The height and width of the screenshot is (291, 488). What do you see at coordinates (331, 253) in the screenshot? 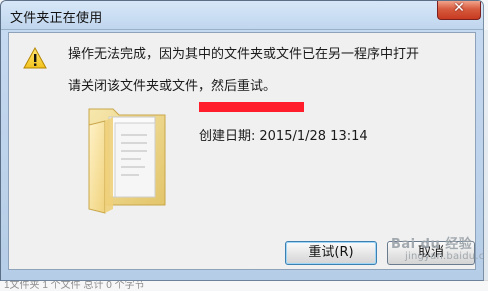
I see `retry-button: 重试(R)` at bounding box center [331, 253].